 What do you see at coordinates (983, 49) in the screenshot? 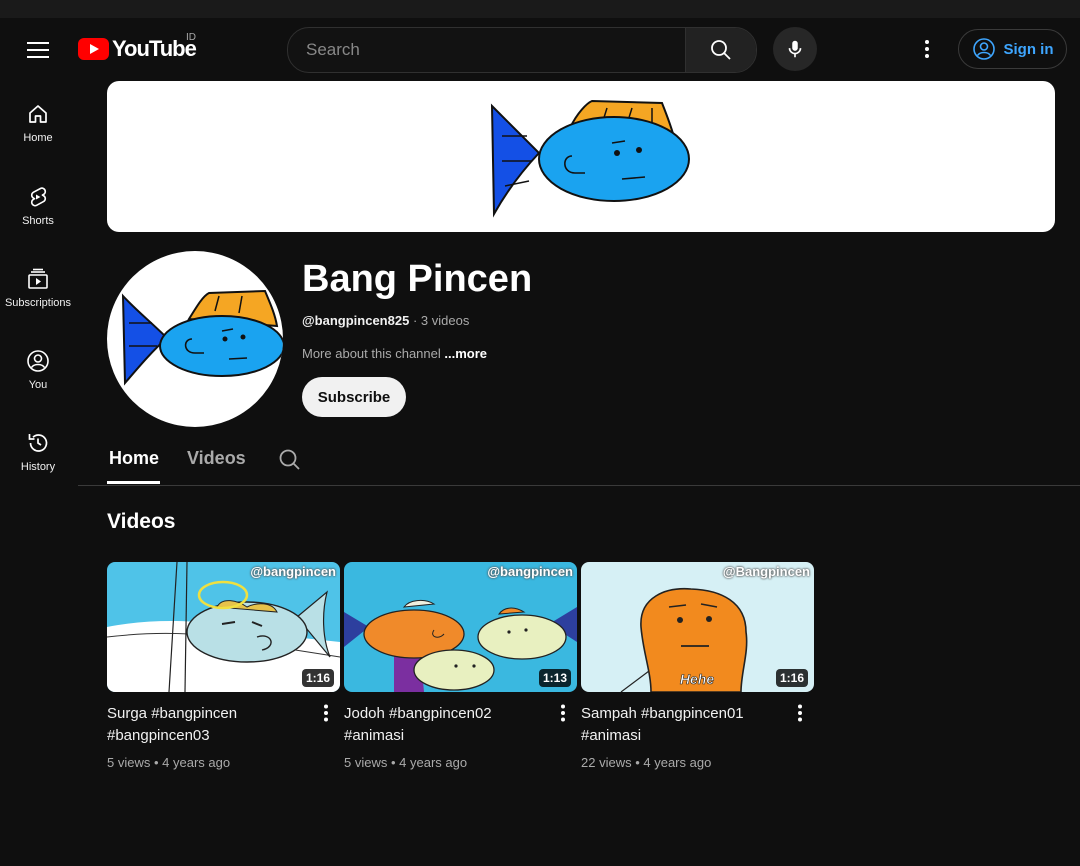
I see `account-icon` at bounding box center [983, 49].